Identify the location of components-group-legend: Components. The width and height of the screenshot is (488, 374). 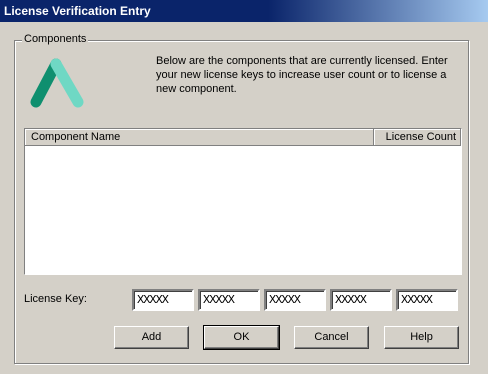
(55, 39).